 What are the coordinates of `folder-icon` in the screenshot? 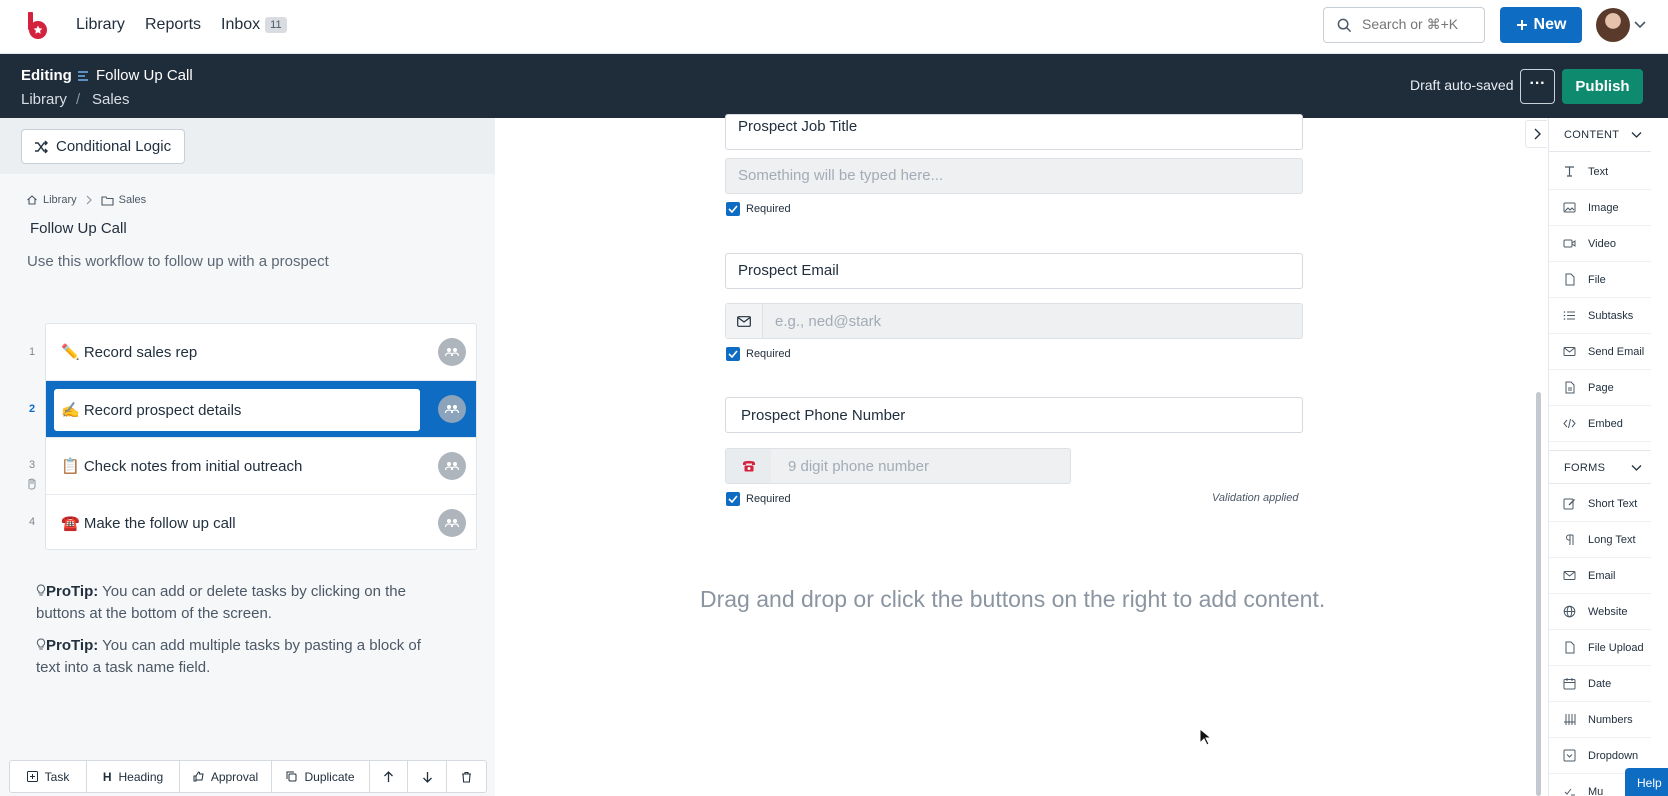 It's located at (107, 200).